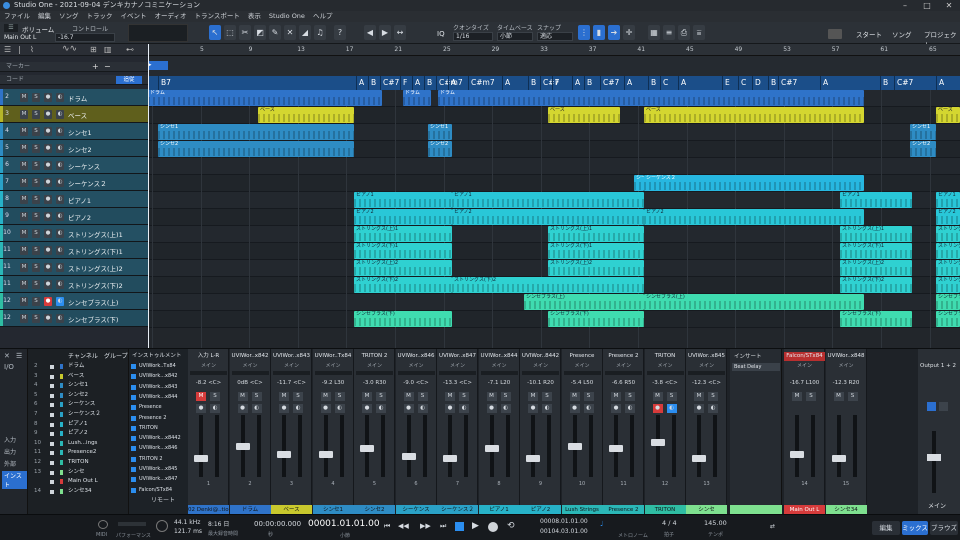 The image size is (960, 540). Describe the element at coordinates (902, 34) in the screenshot. I see `song-tab: ソング` at that location.